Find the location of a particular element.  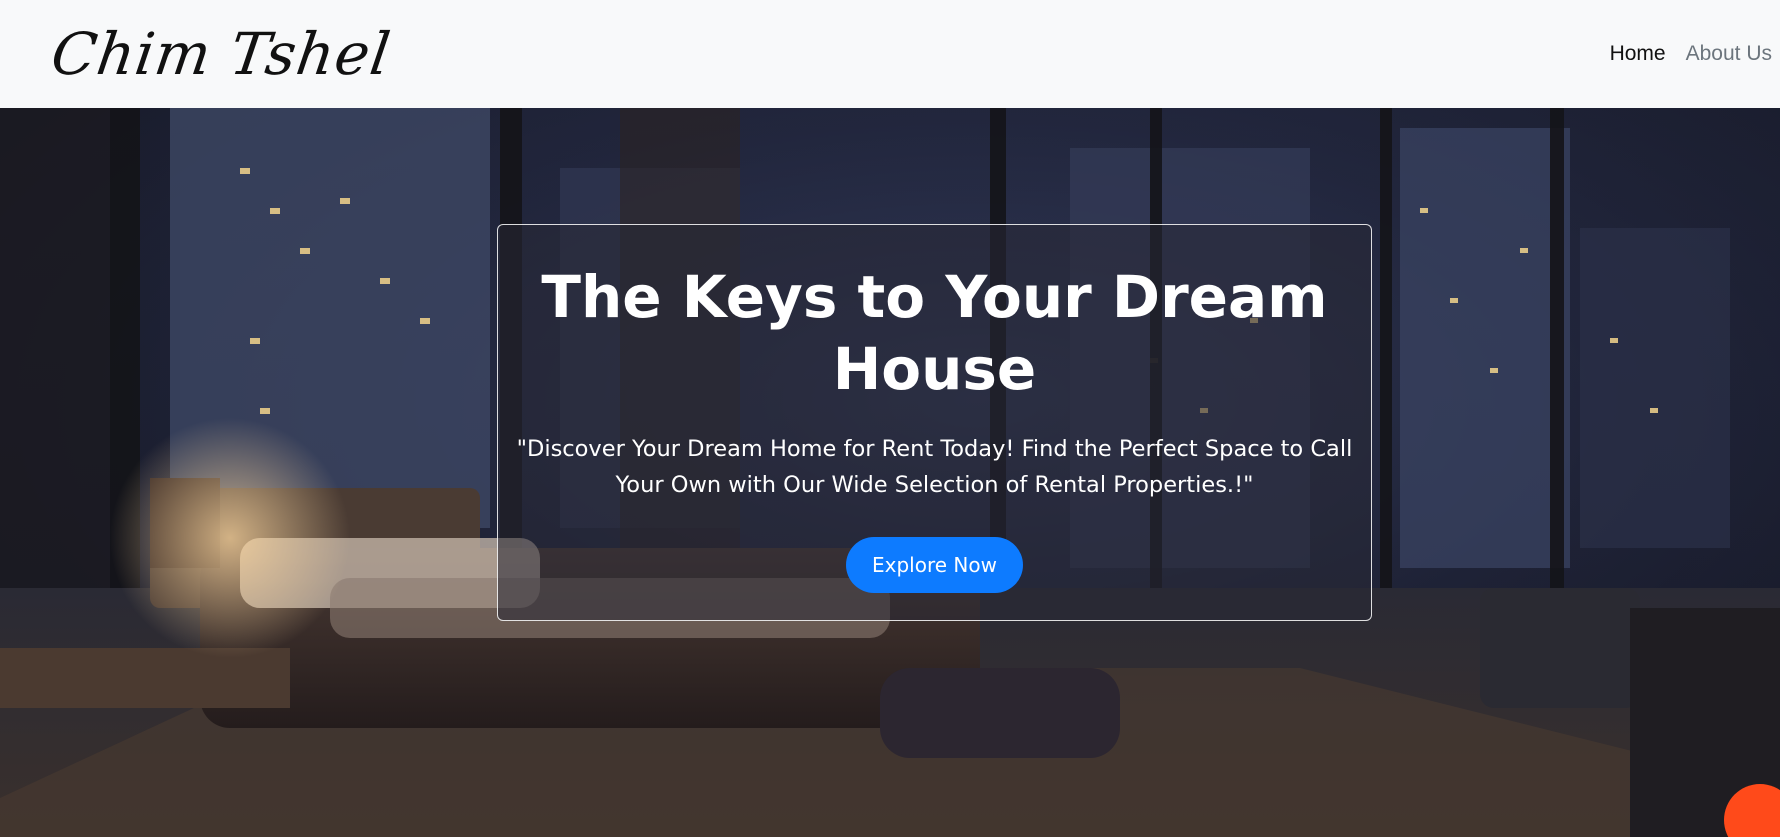

nav-links: Home About Us is located at coordinates (1695, 54).